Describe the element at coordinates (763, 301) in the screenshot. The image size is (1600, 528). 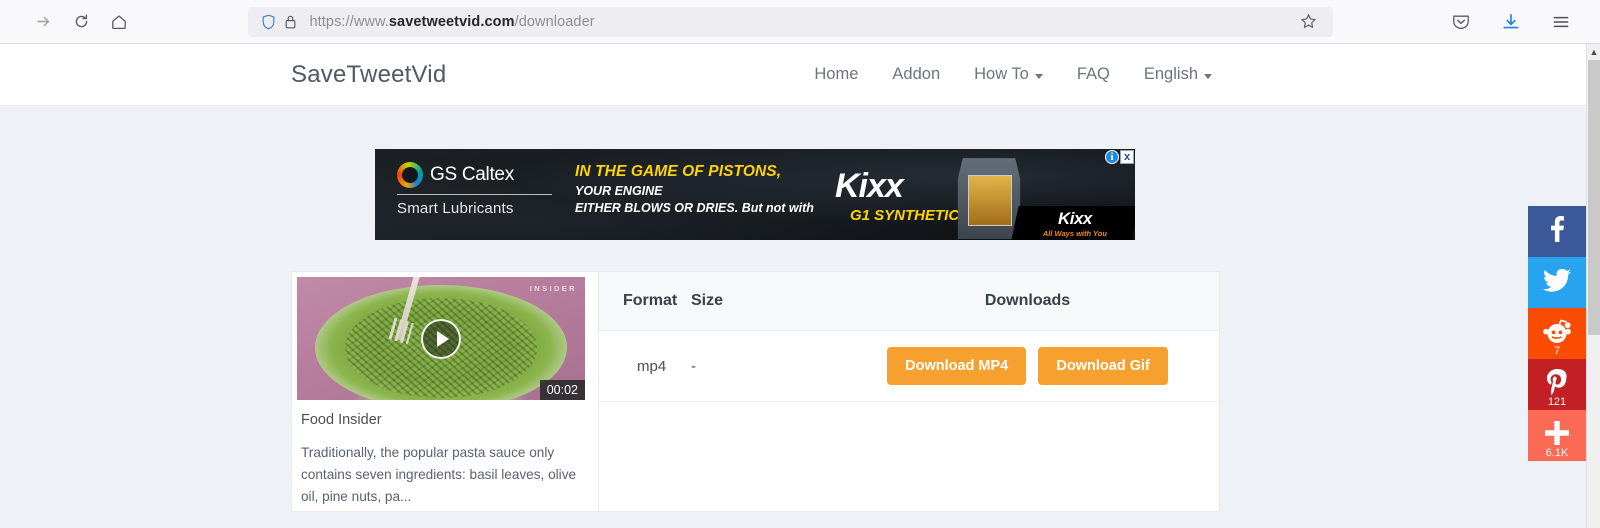
I see `column-header-size: Size` at that location.